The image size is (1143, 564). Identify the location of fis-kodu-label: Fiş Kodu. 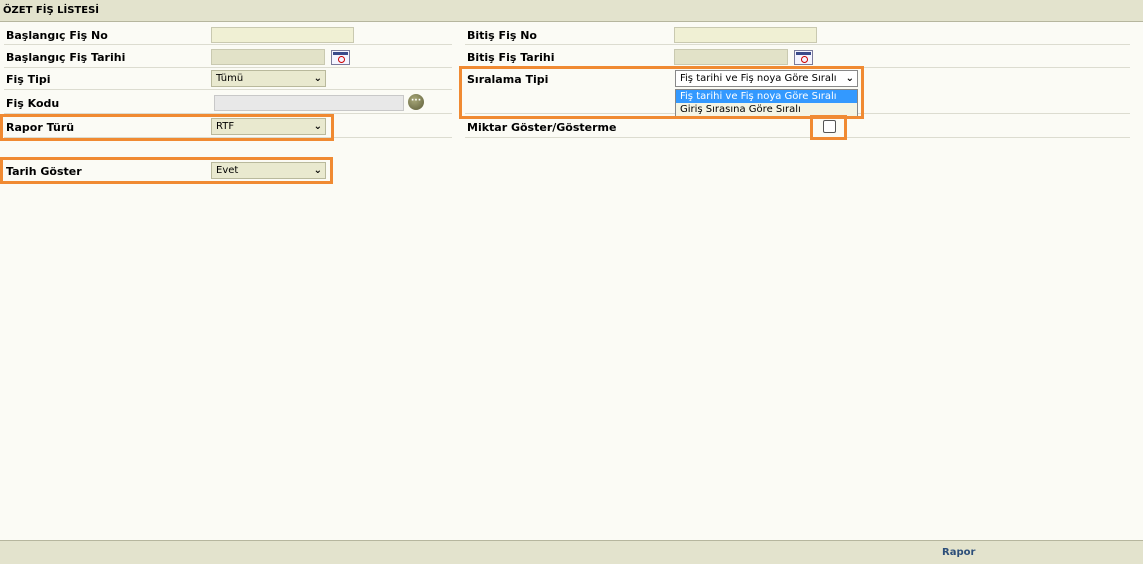
(33, 103).